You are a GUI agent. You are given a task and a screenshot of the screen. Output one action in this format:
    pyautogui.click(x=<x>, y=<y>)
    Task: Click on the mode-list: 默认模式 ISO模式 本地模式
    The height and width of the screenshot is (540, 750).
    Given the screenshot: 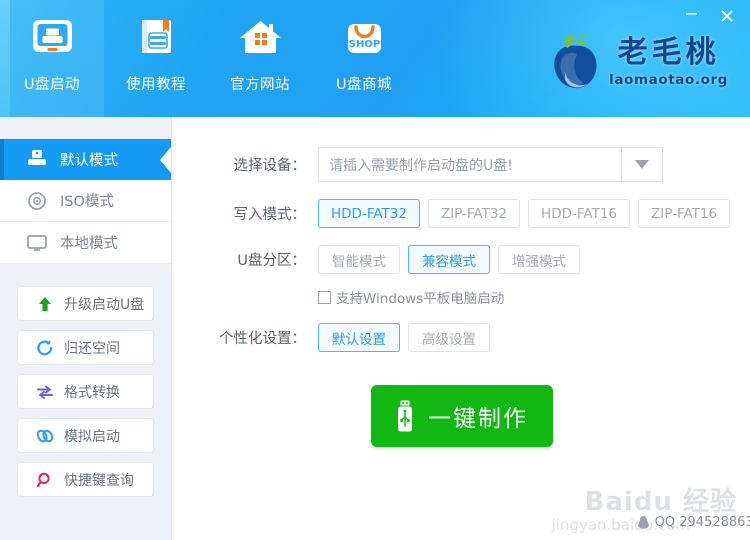 What is the action you would take?
    pyautogui.click(x=85, y=201)
    